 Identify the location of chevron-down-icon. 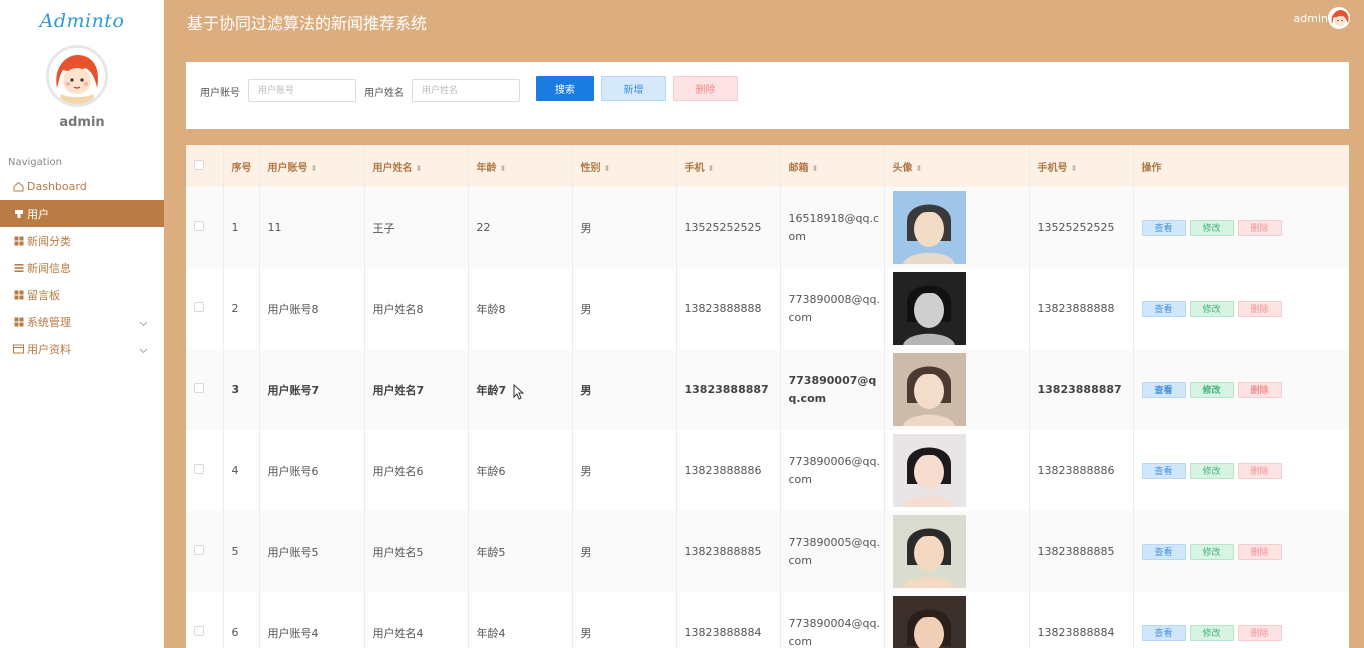
(143, 350).